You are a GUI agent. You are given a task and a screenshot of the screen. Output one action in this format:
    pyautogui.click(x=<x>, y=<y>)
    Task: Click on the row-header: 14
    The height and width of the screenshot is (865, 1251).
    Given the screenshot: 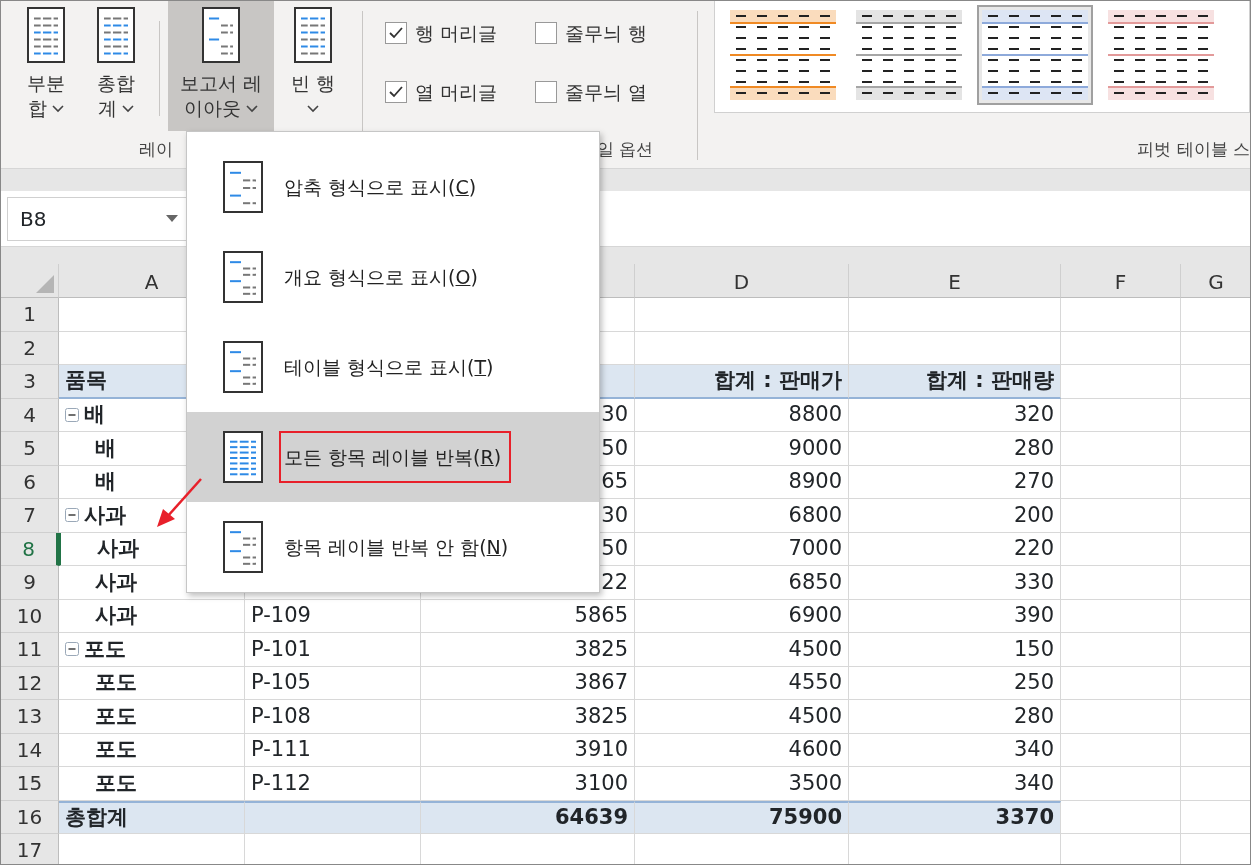 What is the action you would take?
    pyautogui.click(x=30, y=750)
    